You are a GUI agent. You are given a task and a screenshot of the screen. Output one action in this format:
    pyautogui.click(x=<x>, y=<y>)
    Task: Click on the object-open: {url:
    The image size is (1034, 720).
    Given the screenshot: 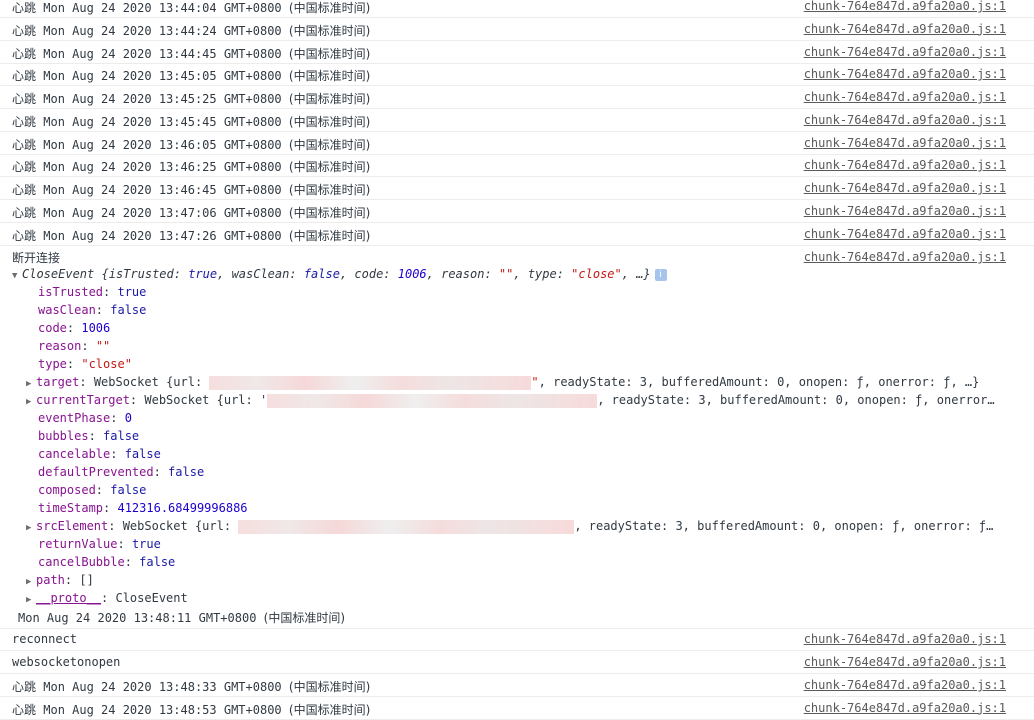 What is the action you would take?
    pyautogui.click(x=188, y=382)
    